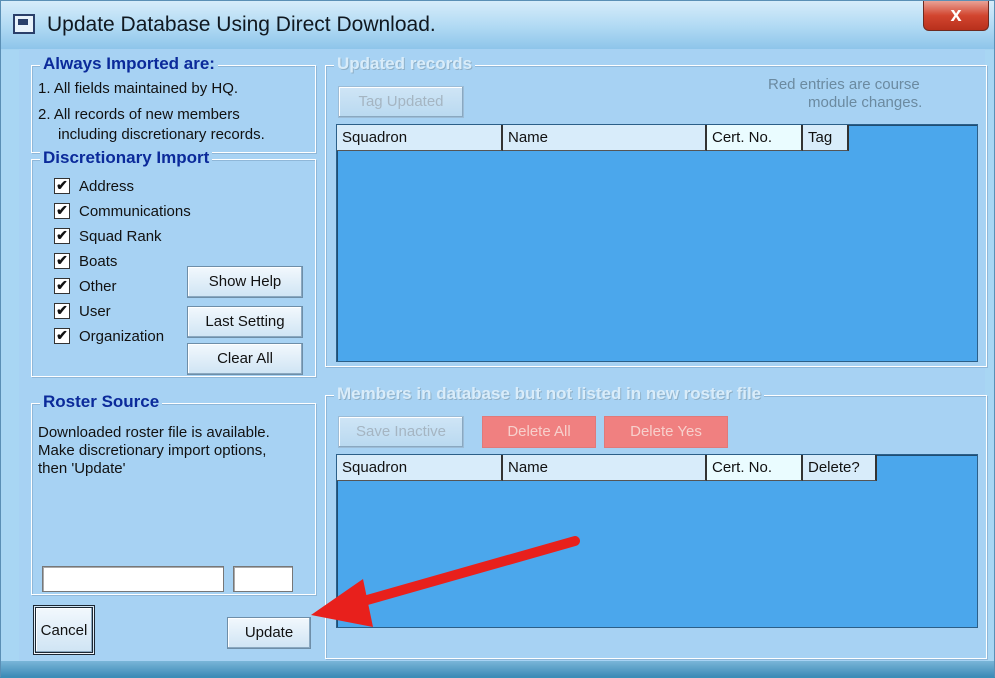  I want to click on red-arrow-annotation, so click(445, 581).